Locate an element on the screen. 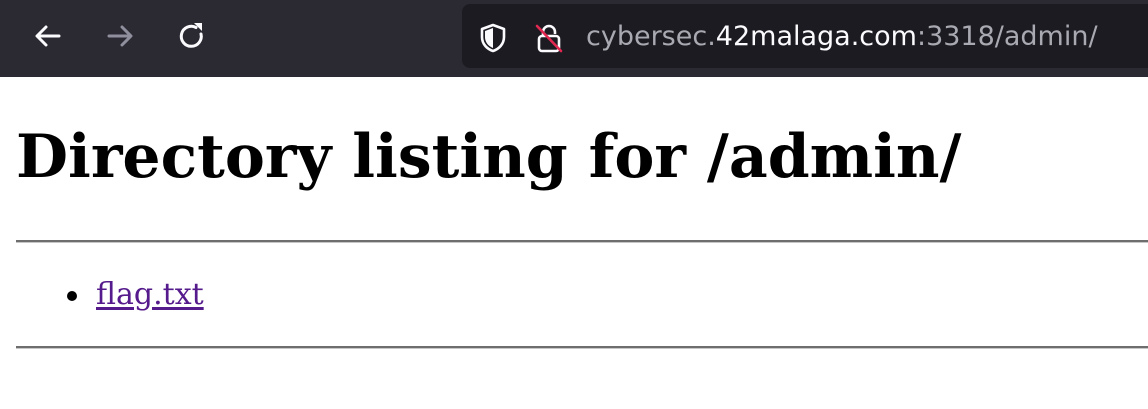 The width and height of the screenshot is (1148, 409). reload-button is located at coordinates (192, 36).